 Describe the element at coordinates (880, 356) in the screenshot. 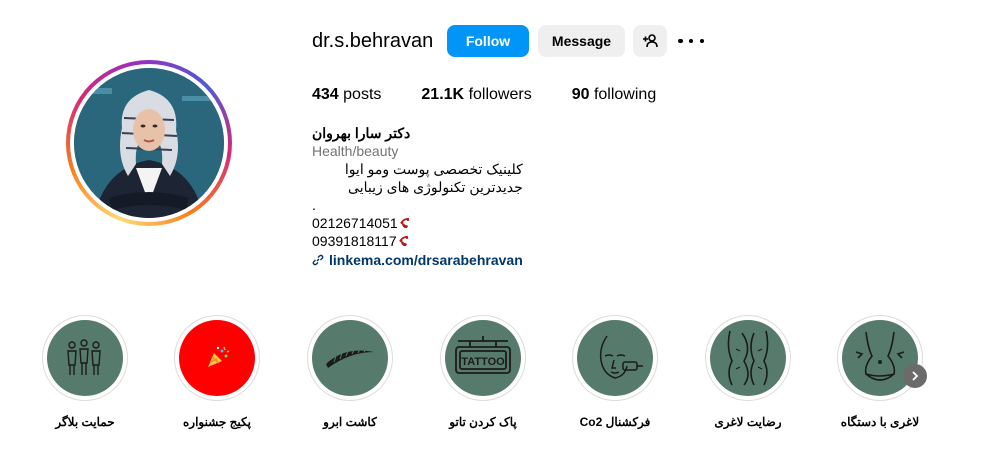

I see `torso-slimming-icon` at that location.